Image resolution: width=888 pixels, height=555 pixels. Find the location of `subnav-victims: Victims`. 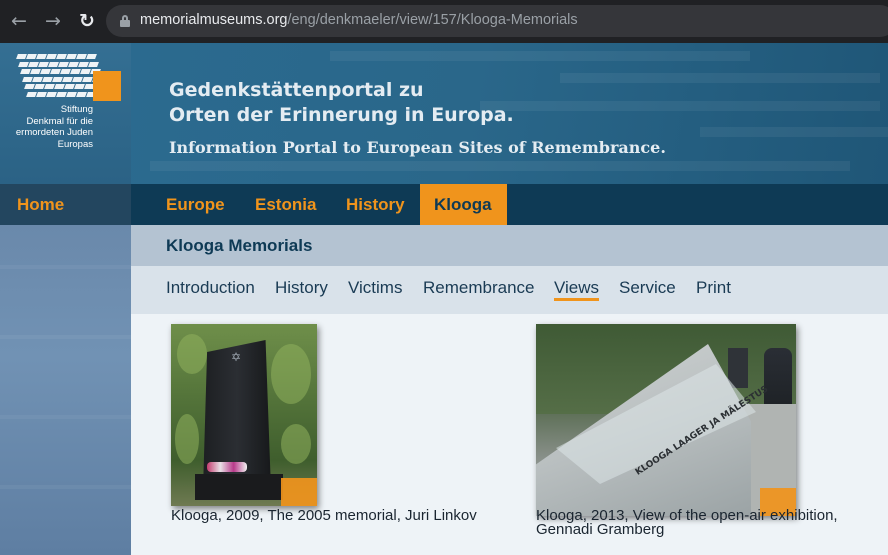

subnav-victims: Victims is located at coordinates (375, 288).